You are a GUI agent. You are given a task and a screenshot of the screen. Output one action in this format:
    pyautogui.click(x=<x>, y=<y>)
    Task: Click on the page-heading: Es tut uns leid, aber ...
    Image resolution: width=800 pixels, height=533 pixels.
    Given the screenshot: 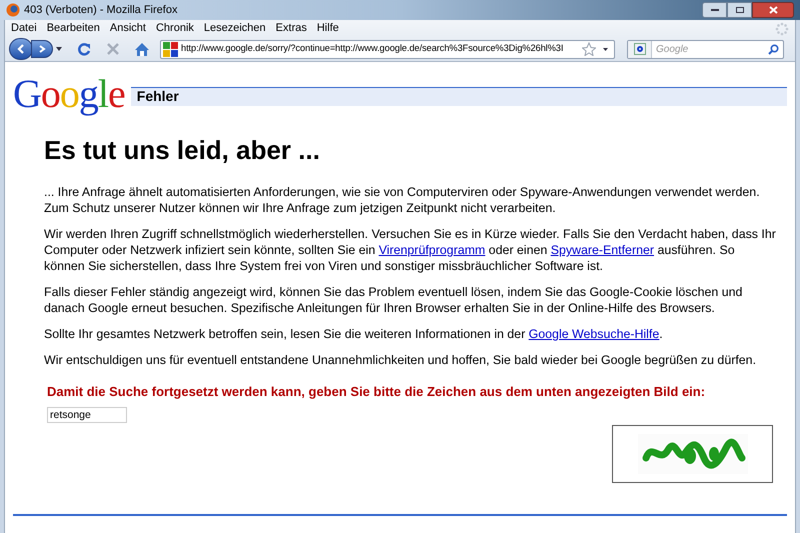 What is the action you would take?
    pyautogui.click(x=182, y=150)
    